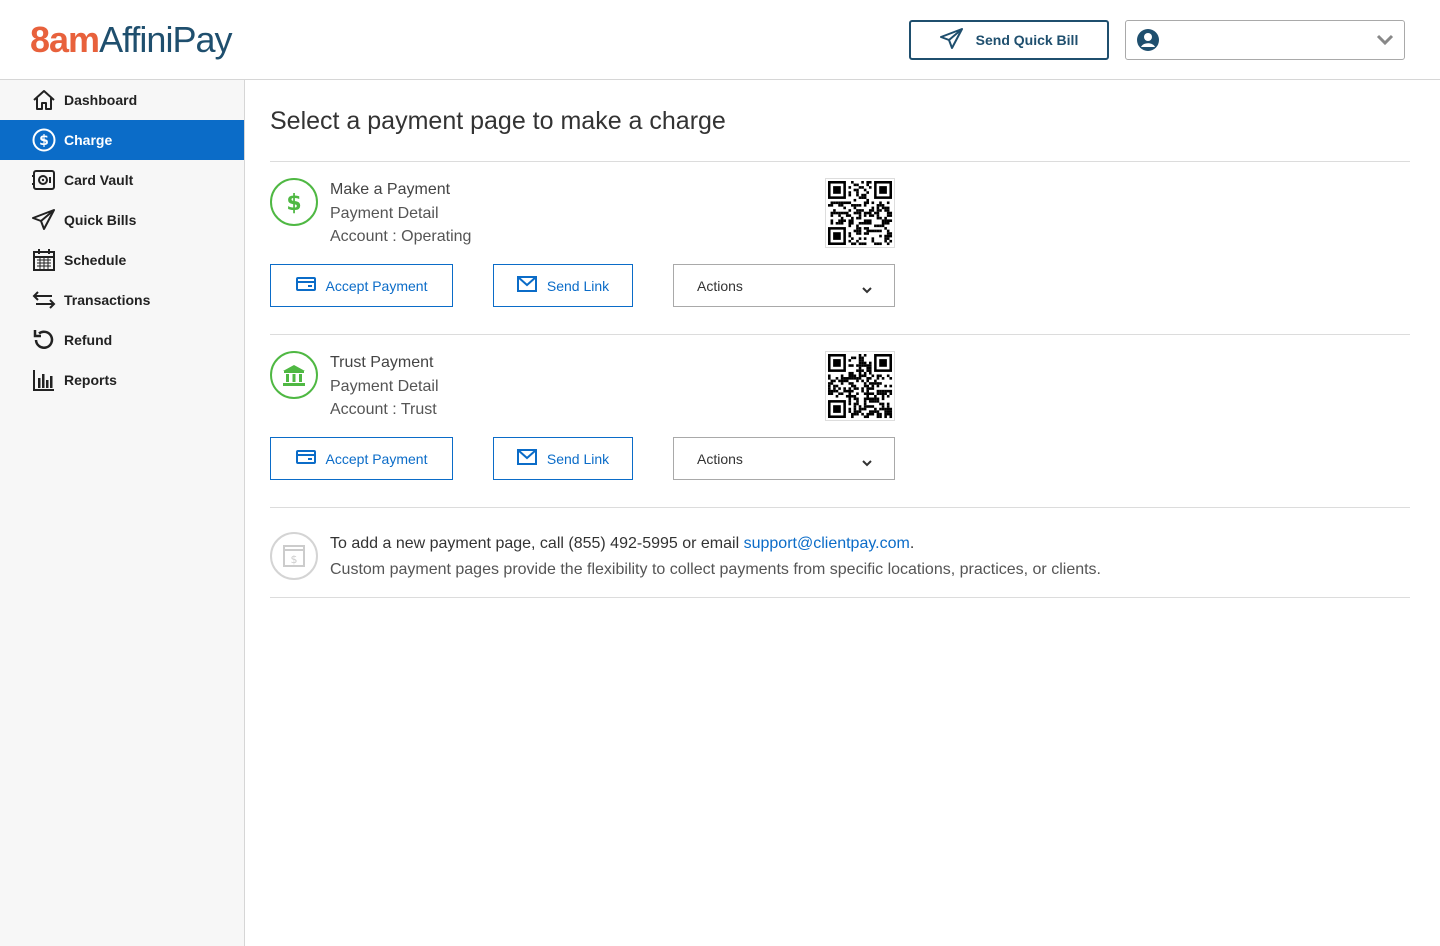  I want to click on bank-icon, so click(294, 375).